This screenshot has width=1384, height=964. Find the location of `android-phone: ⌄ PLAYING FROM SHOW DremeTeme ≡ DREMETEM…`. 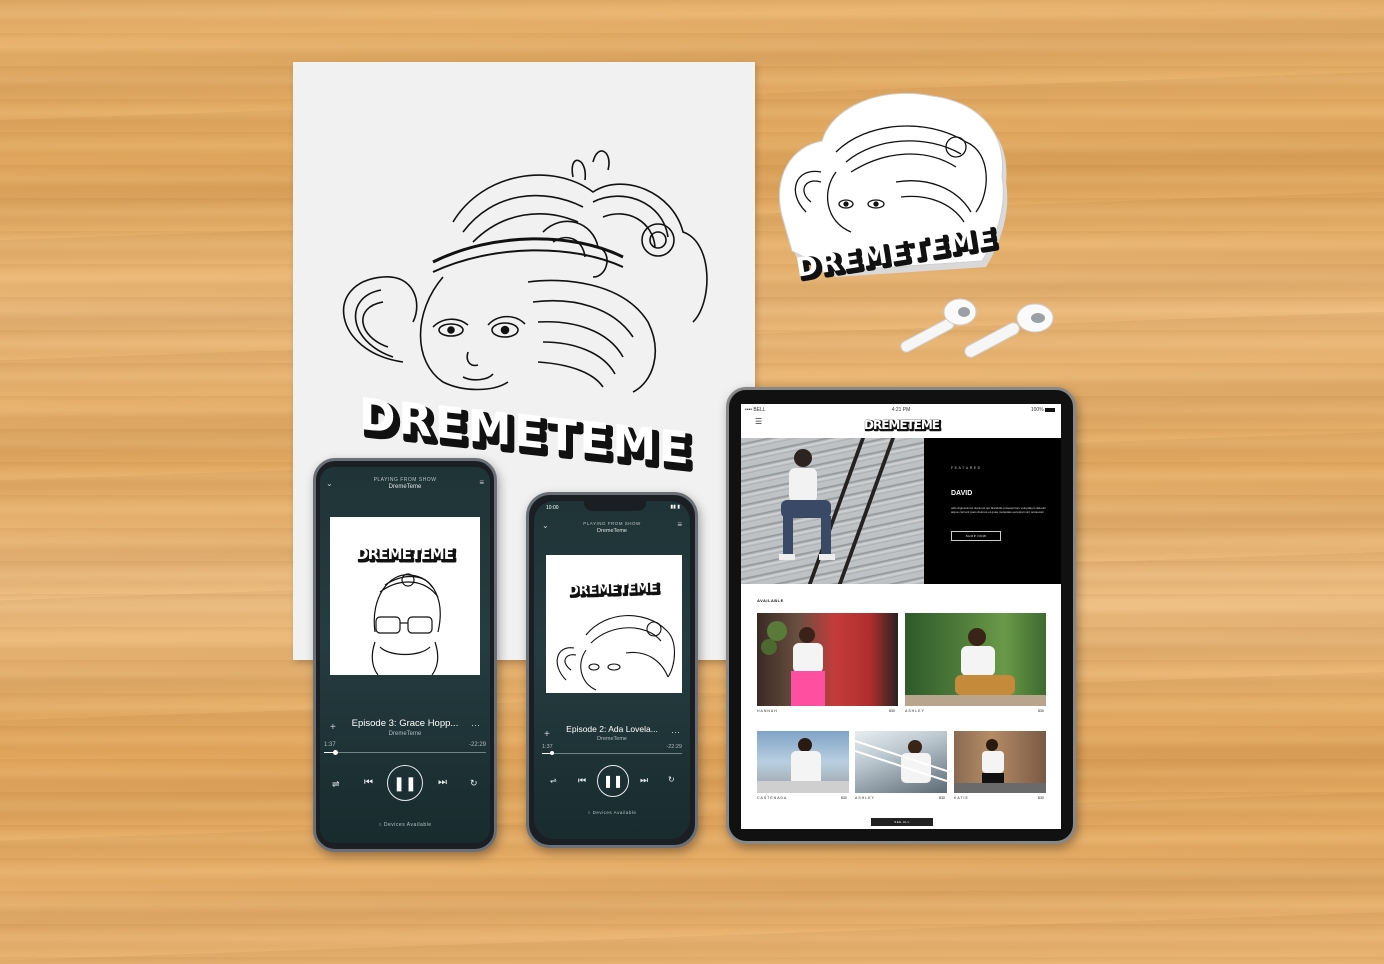

android-phone: ⌄ PLAYING FROM SHOW DremeTeme ≡ DREMETEM… is located at coordinates (405, 655).